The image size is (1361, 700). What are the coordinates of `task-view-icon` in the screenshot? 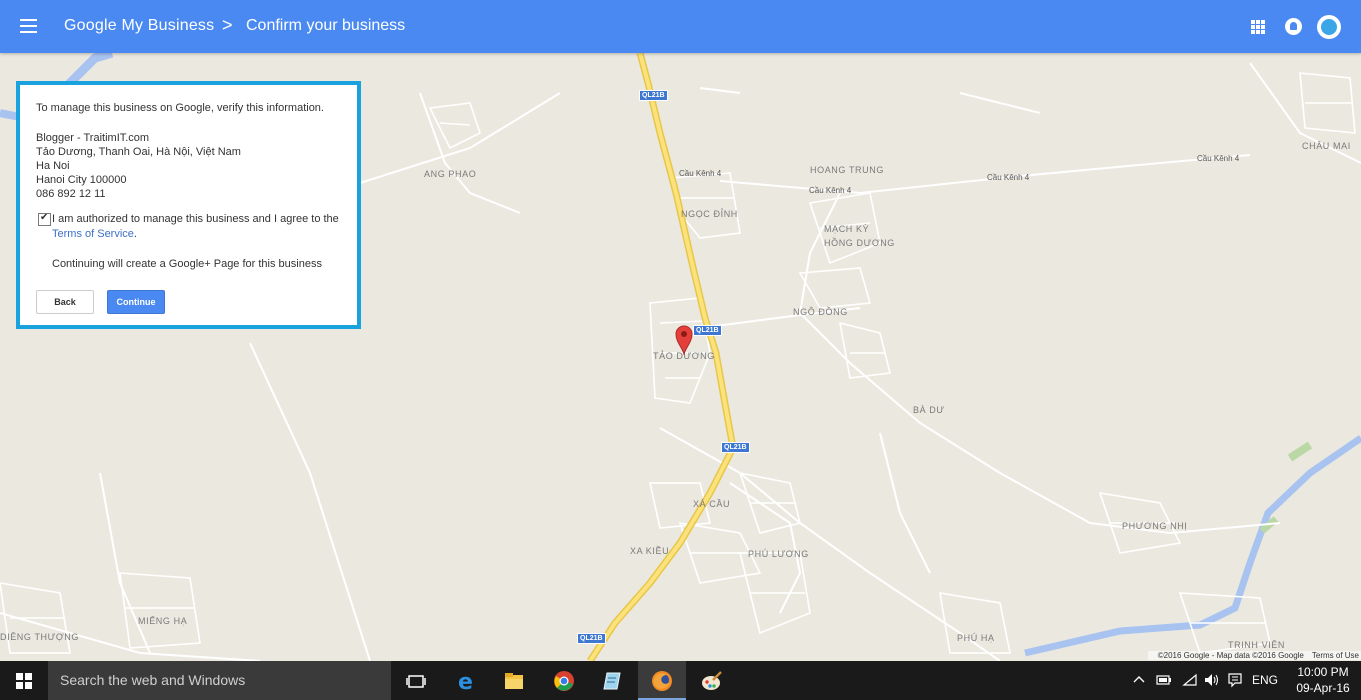 It's located at (416, 680).